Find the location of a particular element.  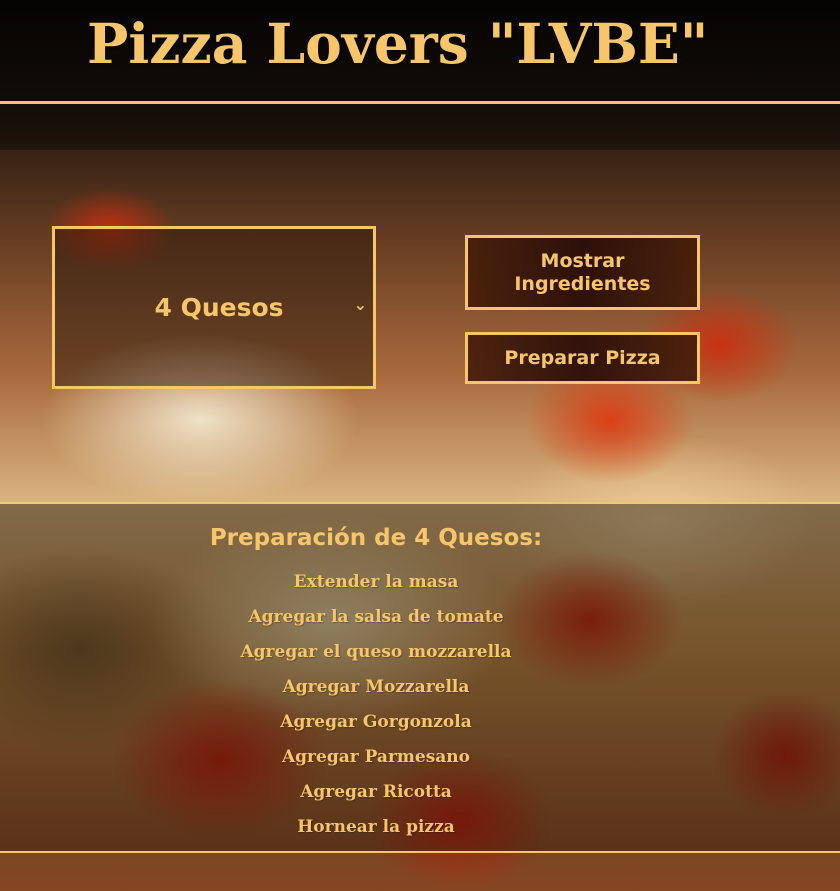

step-item: Agregar Ricotta is located at coordinates (376, 792).